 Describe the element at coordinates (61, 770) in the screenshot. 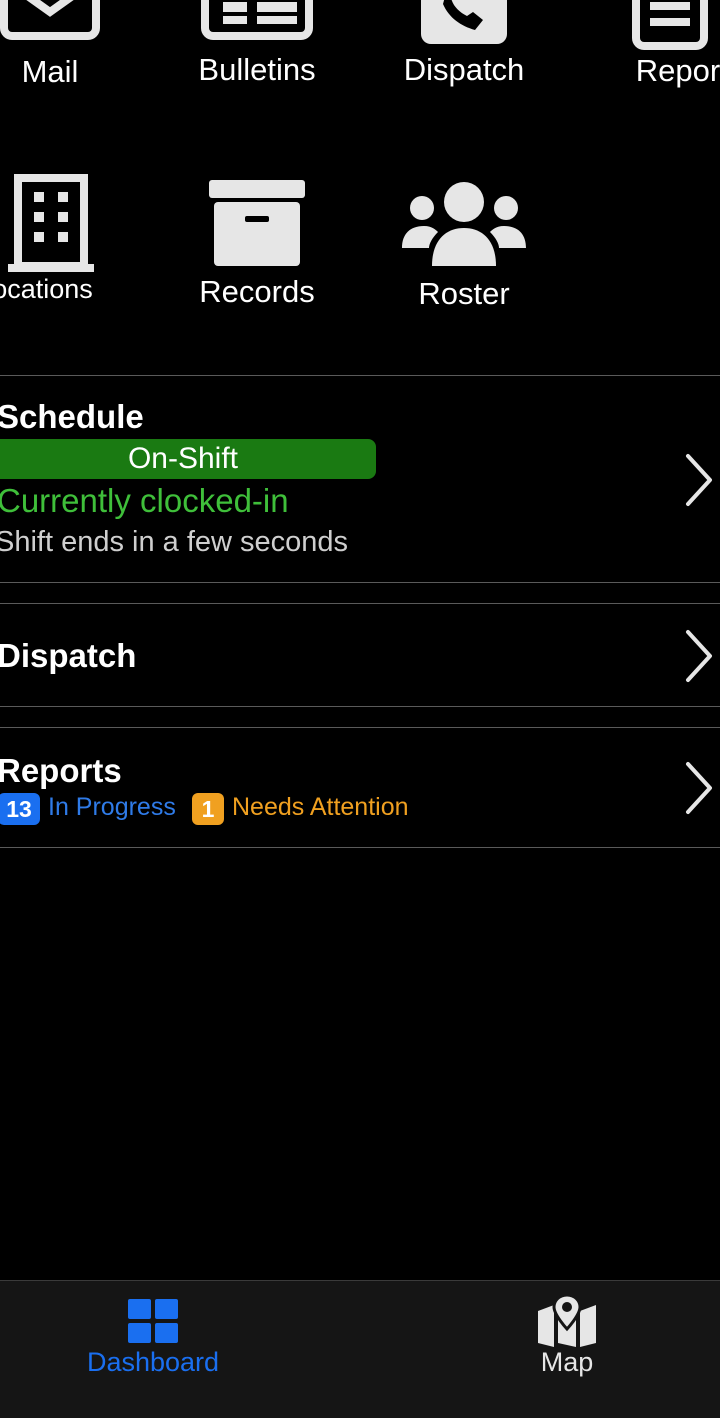

I see `reports-title: Reports` at that location.